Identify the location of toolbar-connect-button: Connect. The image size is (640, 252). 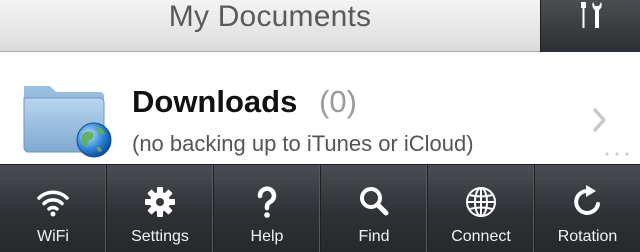
(481, 208).